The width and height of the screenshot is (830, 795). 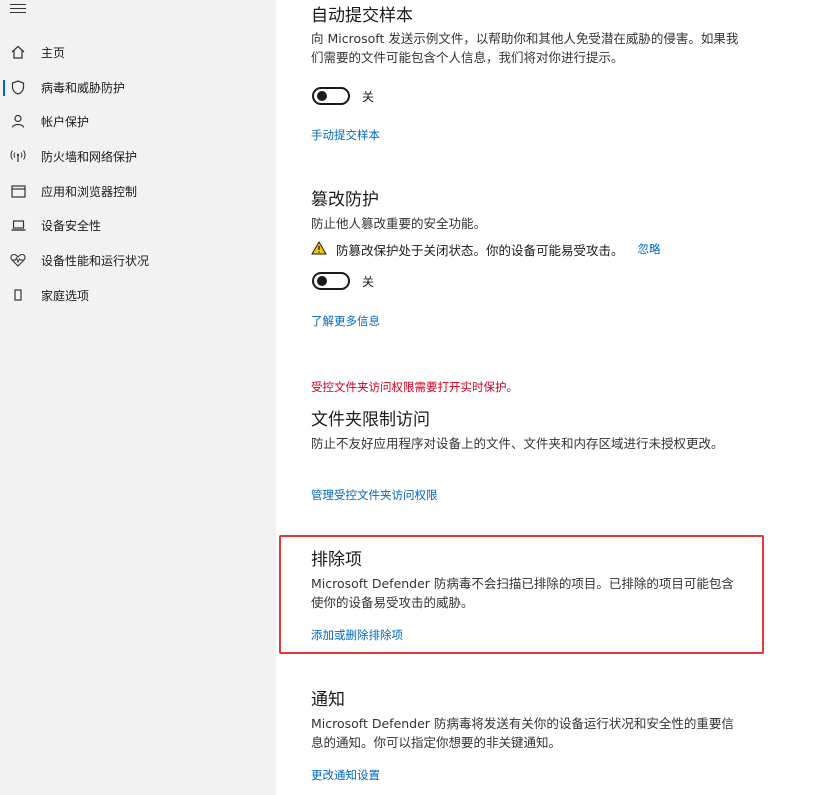 I want to click on sidebar-item-virus-protection: 病毒和威胁防护, so click(x=138, y=87).